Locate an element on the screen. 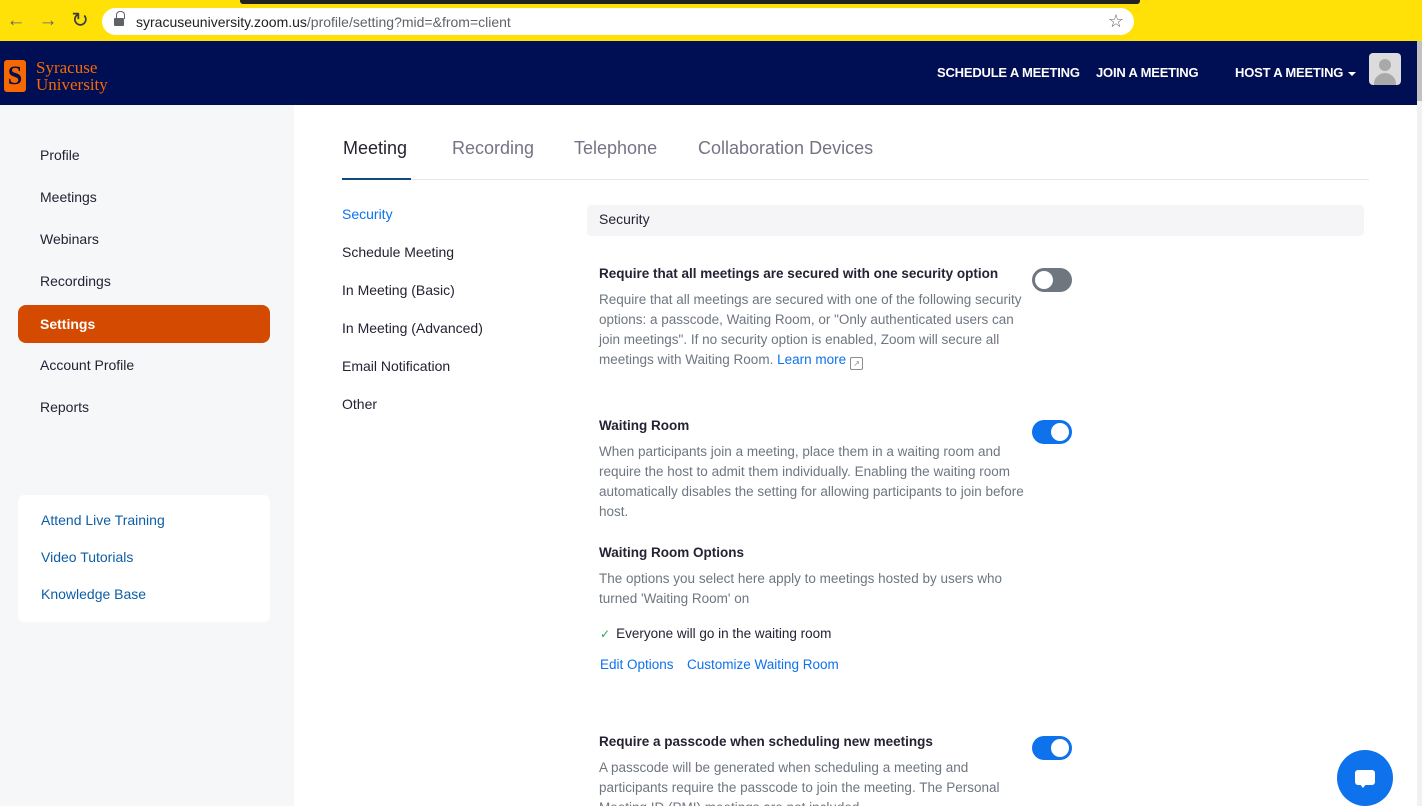 The image size is (1422, 806). sidebar-item-profile: Profile is located at coordinates (144, 155).